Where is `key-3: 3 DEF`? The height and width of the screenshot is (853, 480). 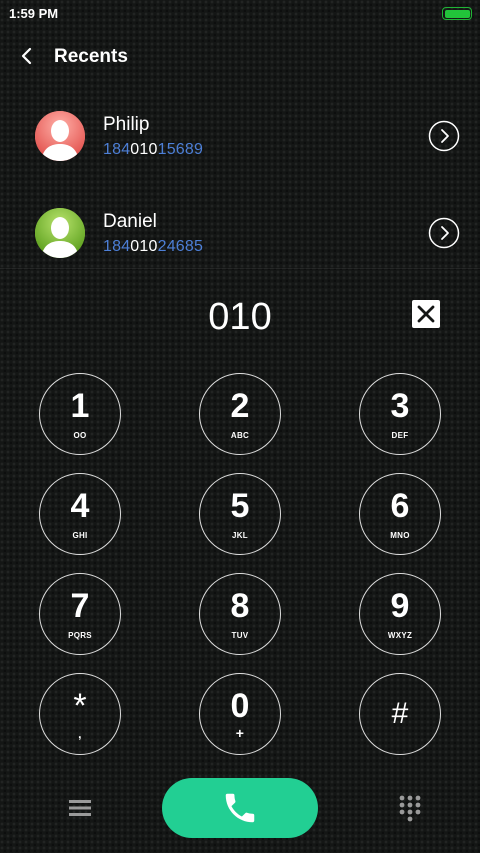
key-3: 3 DEF is located at coordinates (400, 414).